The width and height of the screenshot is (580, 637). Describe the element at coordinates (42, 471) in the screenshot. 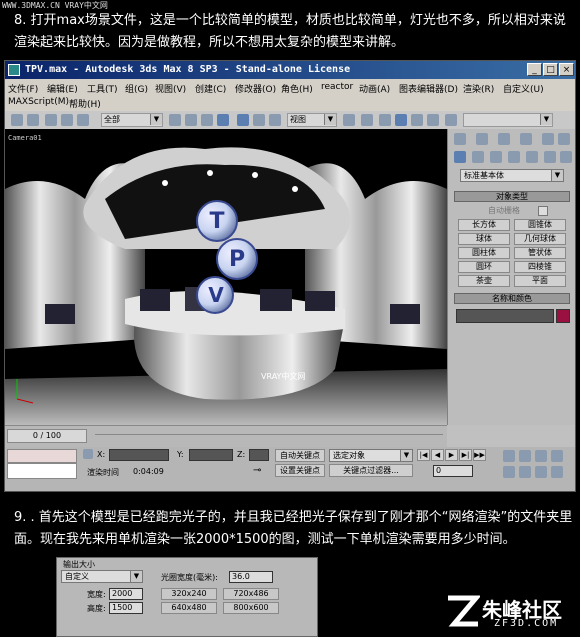

I see `maxscript-input` at that location.